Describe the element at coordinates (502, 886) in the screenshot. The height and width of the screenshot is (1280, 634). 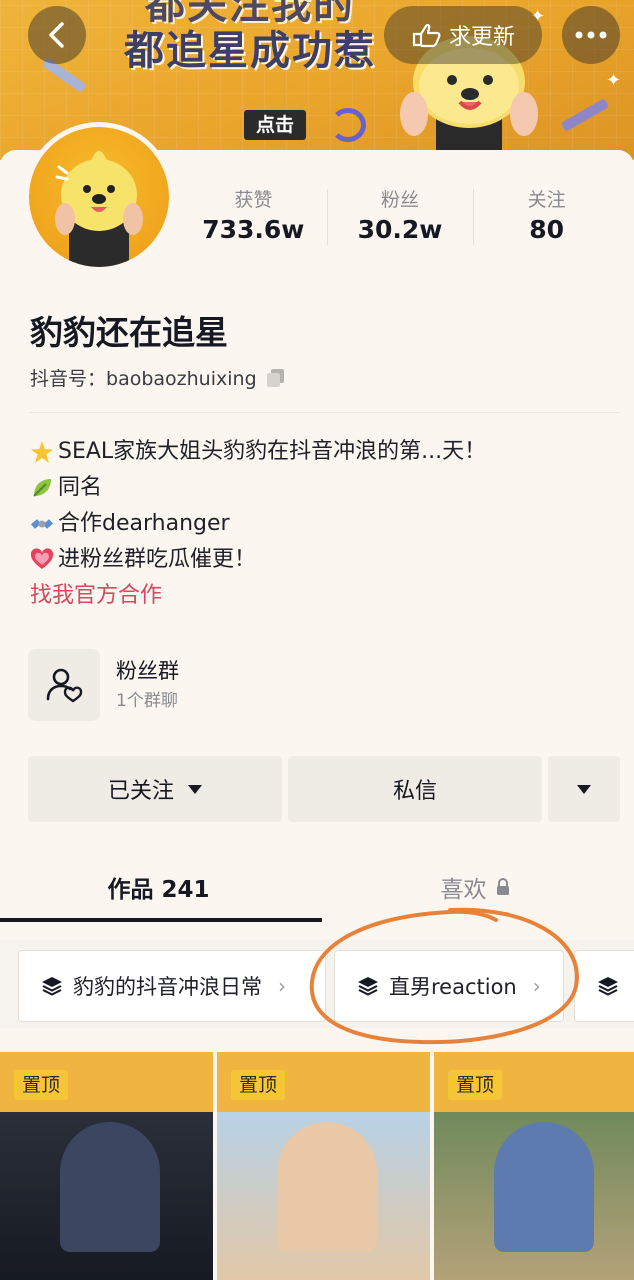
I see `lock-icon` at that location.